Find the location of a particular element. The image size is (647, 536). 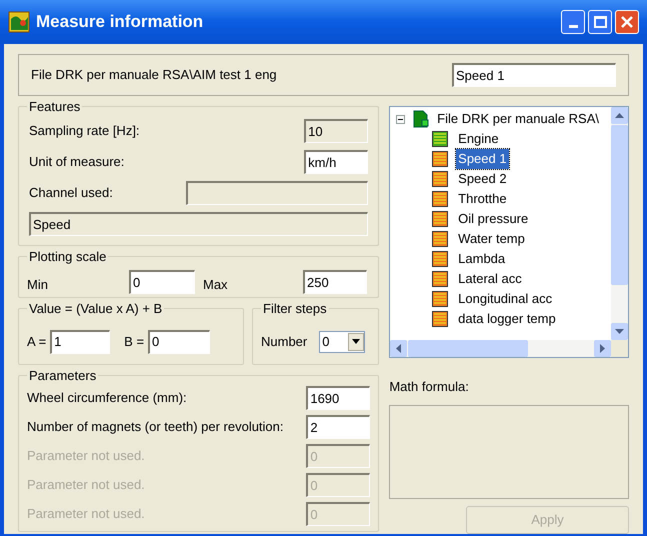

b-field: 0 is located at coordinates (179, 342).